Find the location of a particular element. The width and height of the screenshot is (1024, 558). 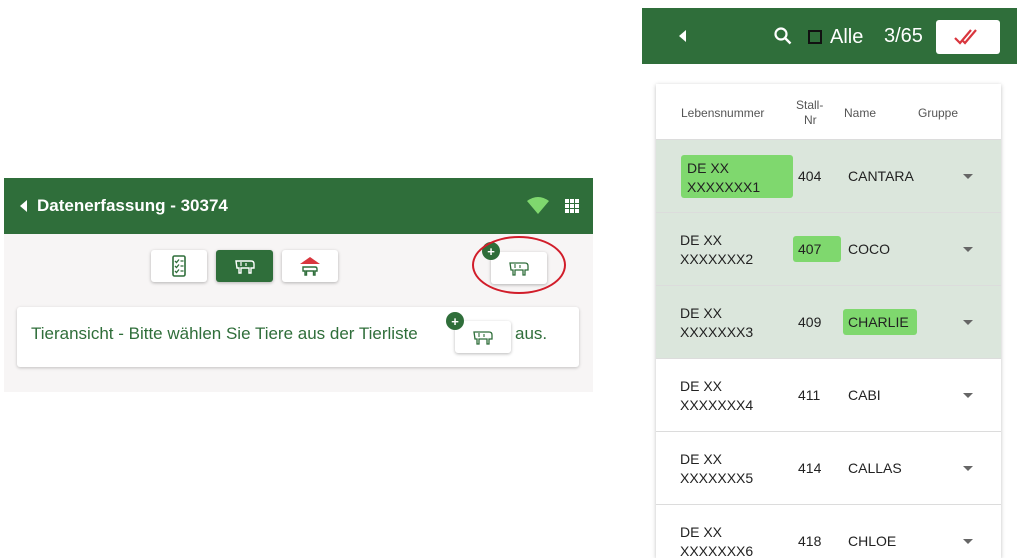

name-cell: CHLOE is located at coordinates (872, 541).